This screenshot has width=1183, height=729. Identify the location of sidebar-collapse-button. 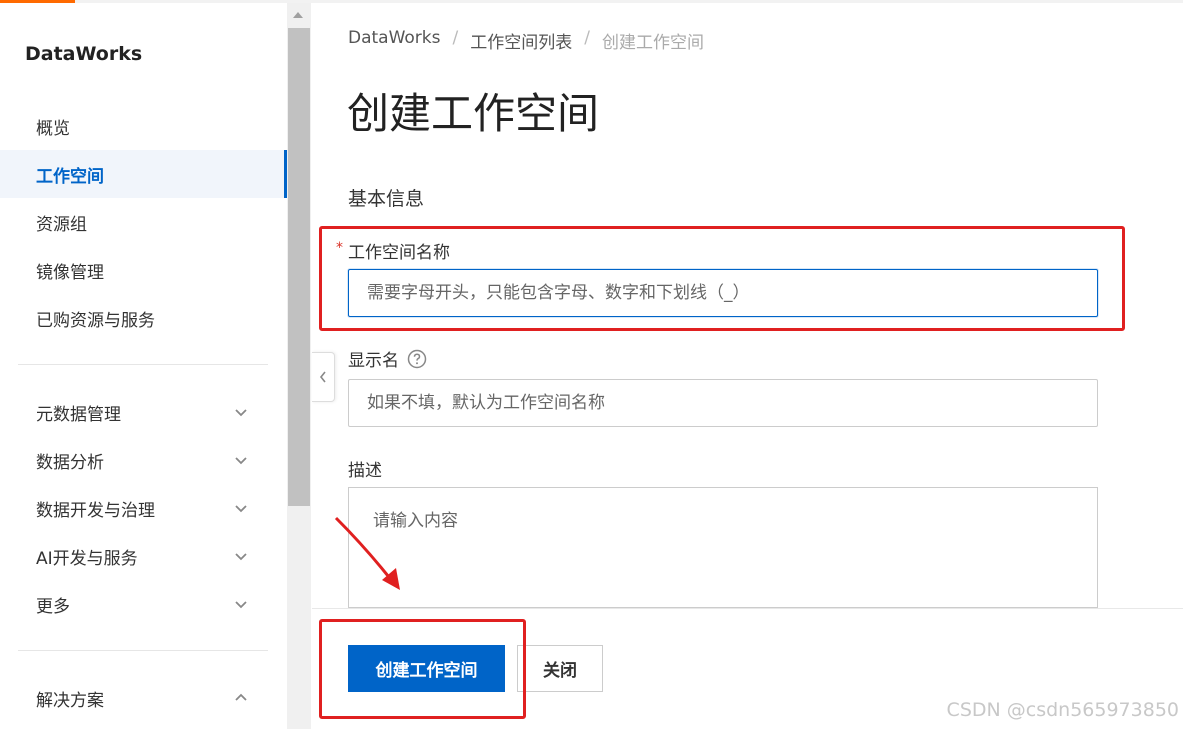
(323, 377).